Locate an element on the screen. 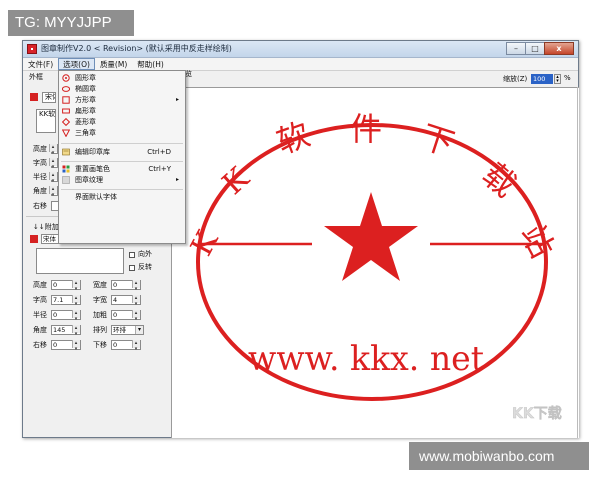 The width and height of the screenshot is (600, 480). stamp-char-7: 站 is located at coordinates (537, 241).